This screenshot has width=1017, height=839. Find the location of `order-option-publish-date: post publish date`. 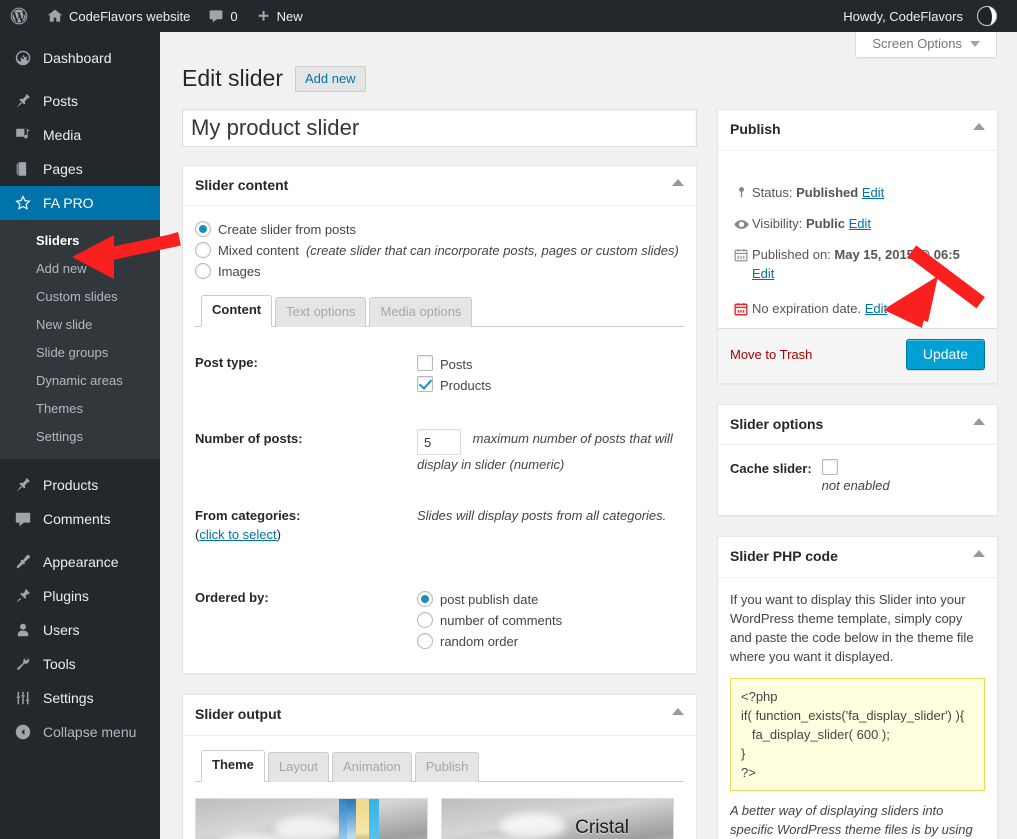

order-option-publish-date: post publish date is located at coordinates (550, 599).